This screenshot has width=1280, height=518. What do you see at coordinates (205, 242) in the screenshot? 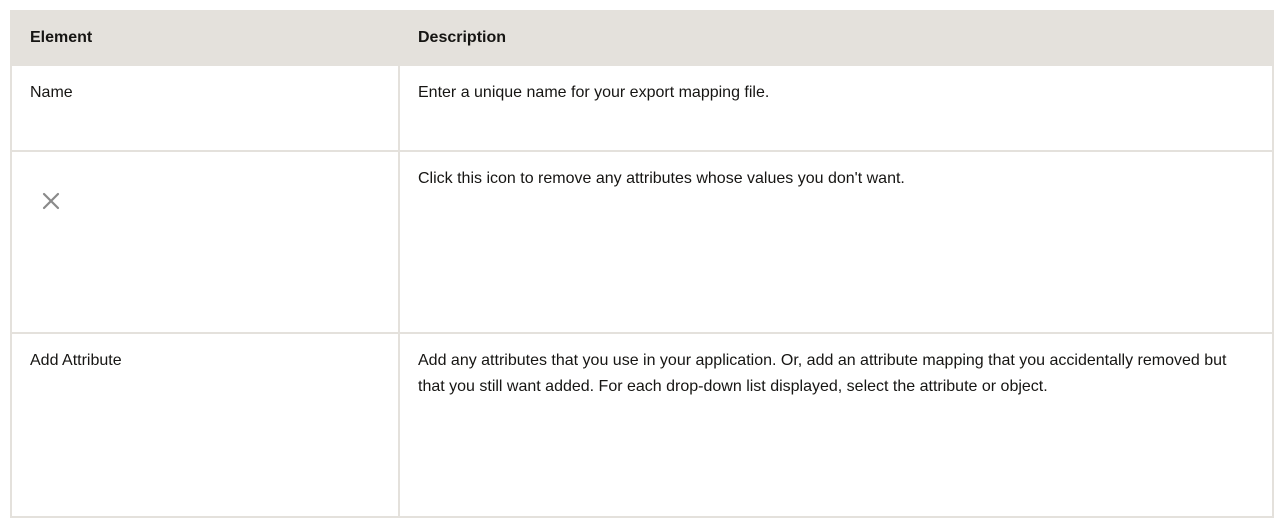
I see `cell-element-remove-icon` at bounding box center [205, 242].